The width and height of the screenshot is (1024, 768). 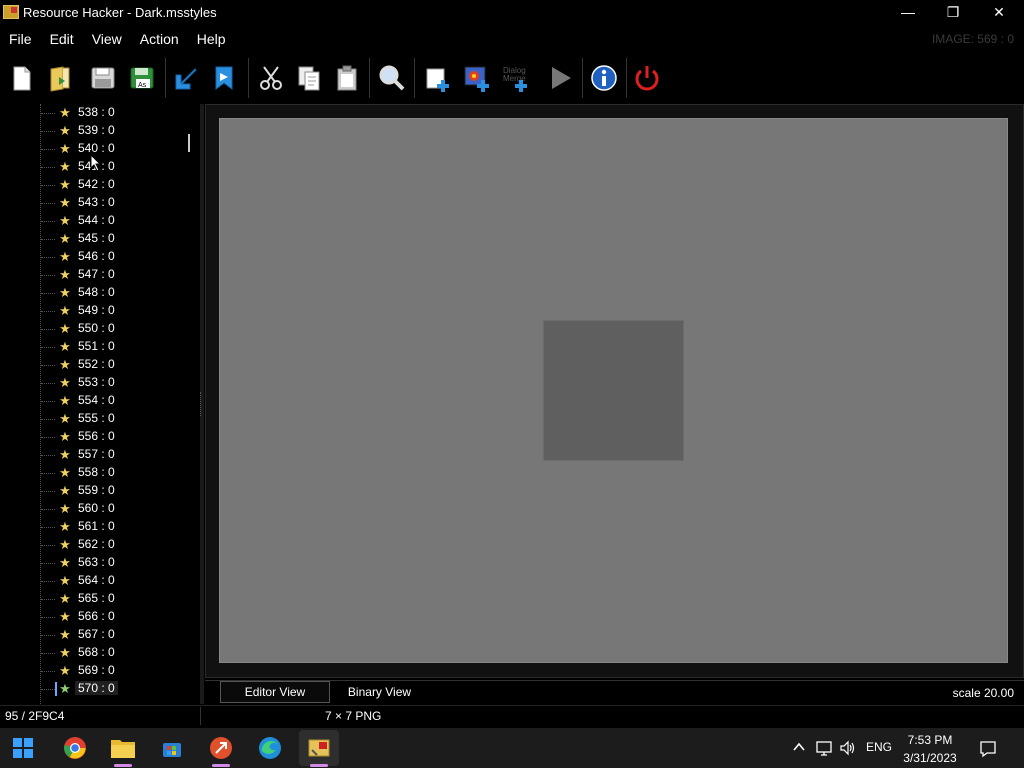 What do you see at coordinates (100, 455) in the screenshot?
I see `tree-item: ★ 557 : 0` at bounding box center [100, 455].